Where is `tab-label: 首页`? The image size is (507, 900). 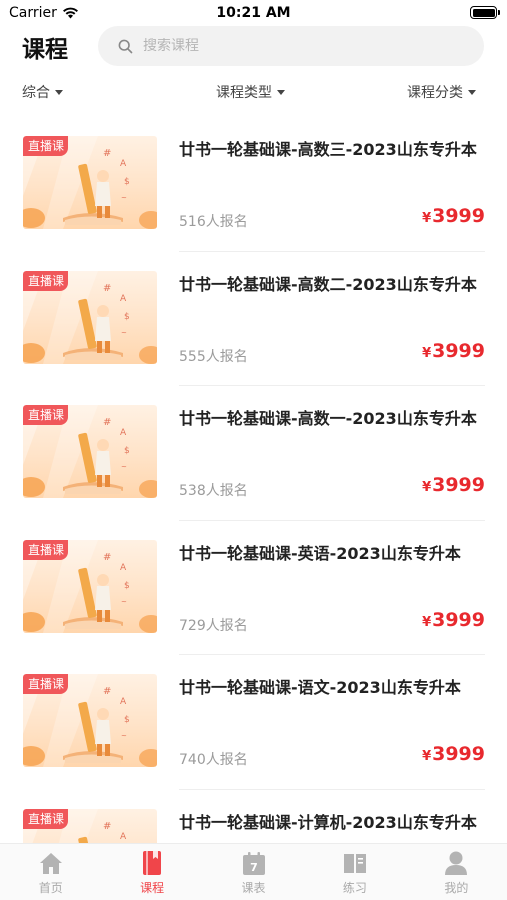 tab-label: 首页 is located at coordinates (50, 888).